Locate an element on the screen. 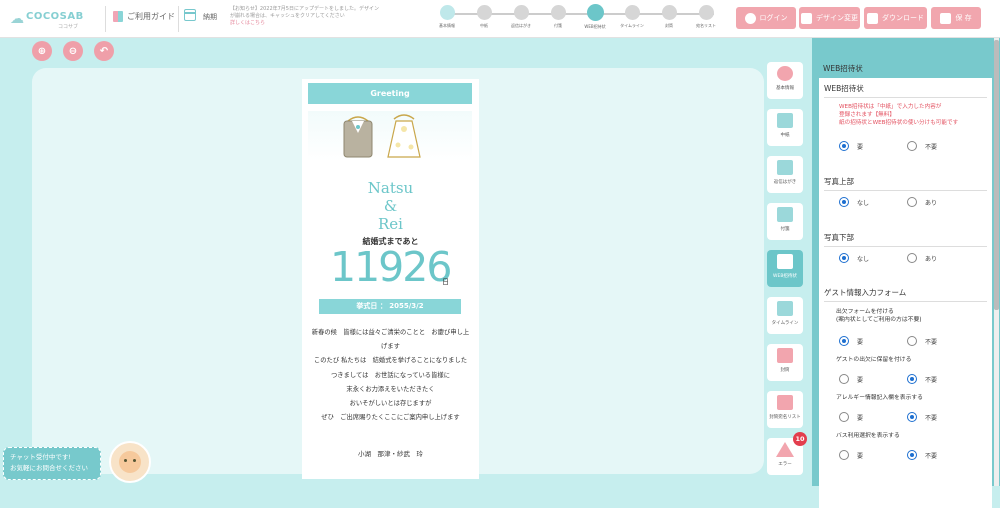 The height and width of the screenshot is (508, 1000). step-label: 基本情報 is located at coordinates (447, 25).